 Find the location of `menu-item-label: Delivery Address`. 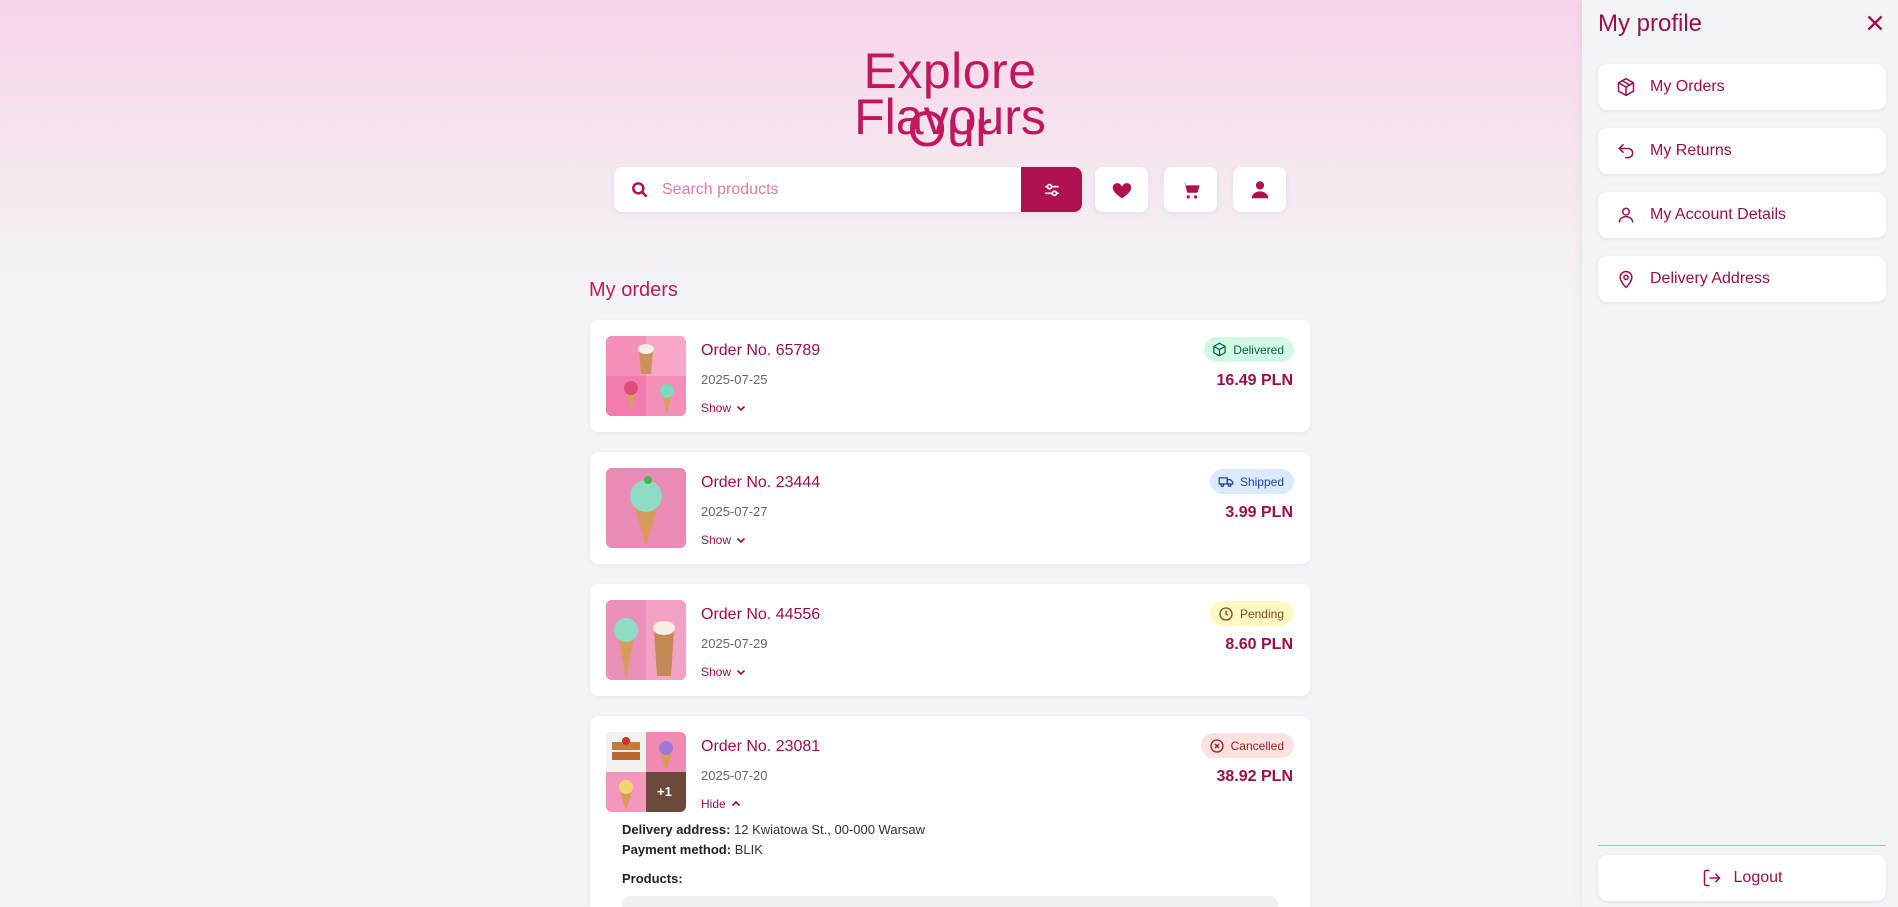

menu-item-label: Delivery Address is located at coordinates (1710, 278).